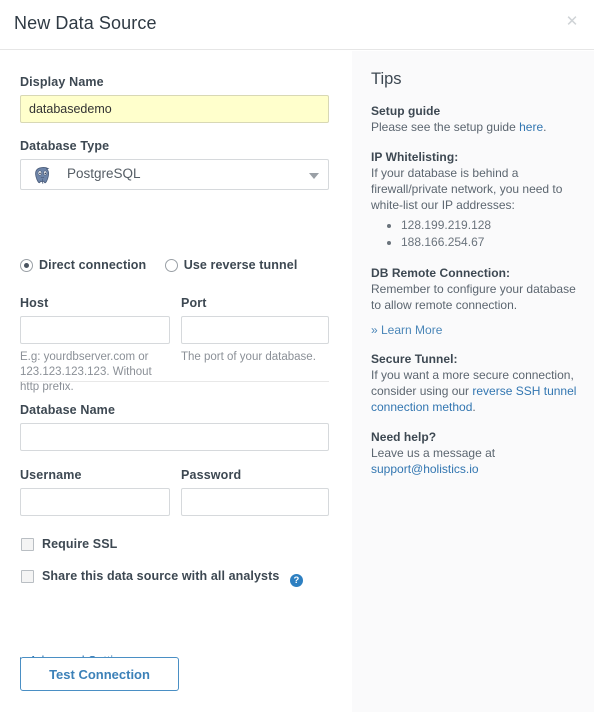  I want to click on password-field-group: Password, so click(255, 492).